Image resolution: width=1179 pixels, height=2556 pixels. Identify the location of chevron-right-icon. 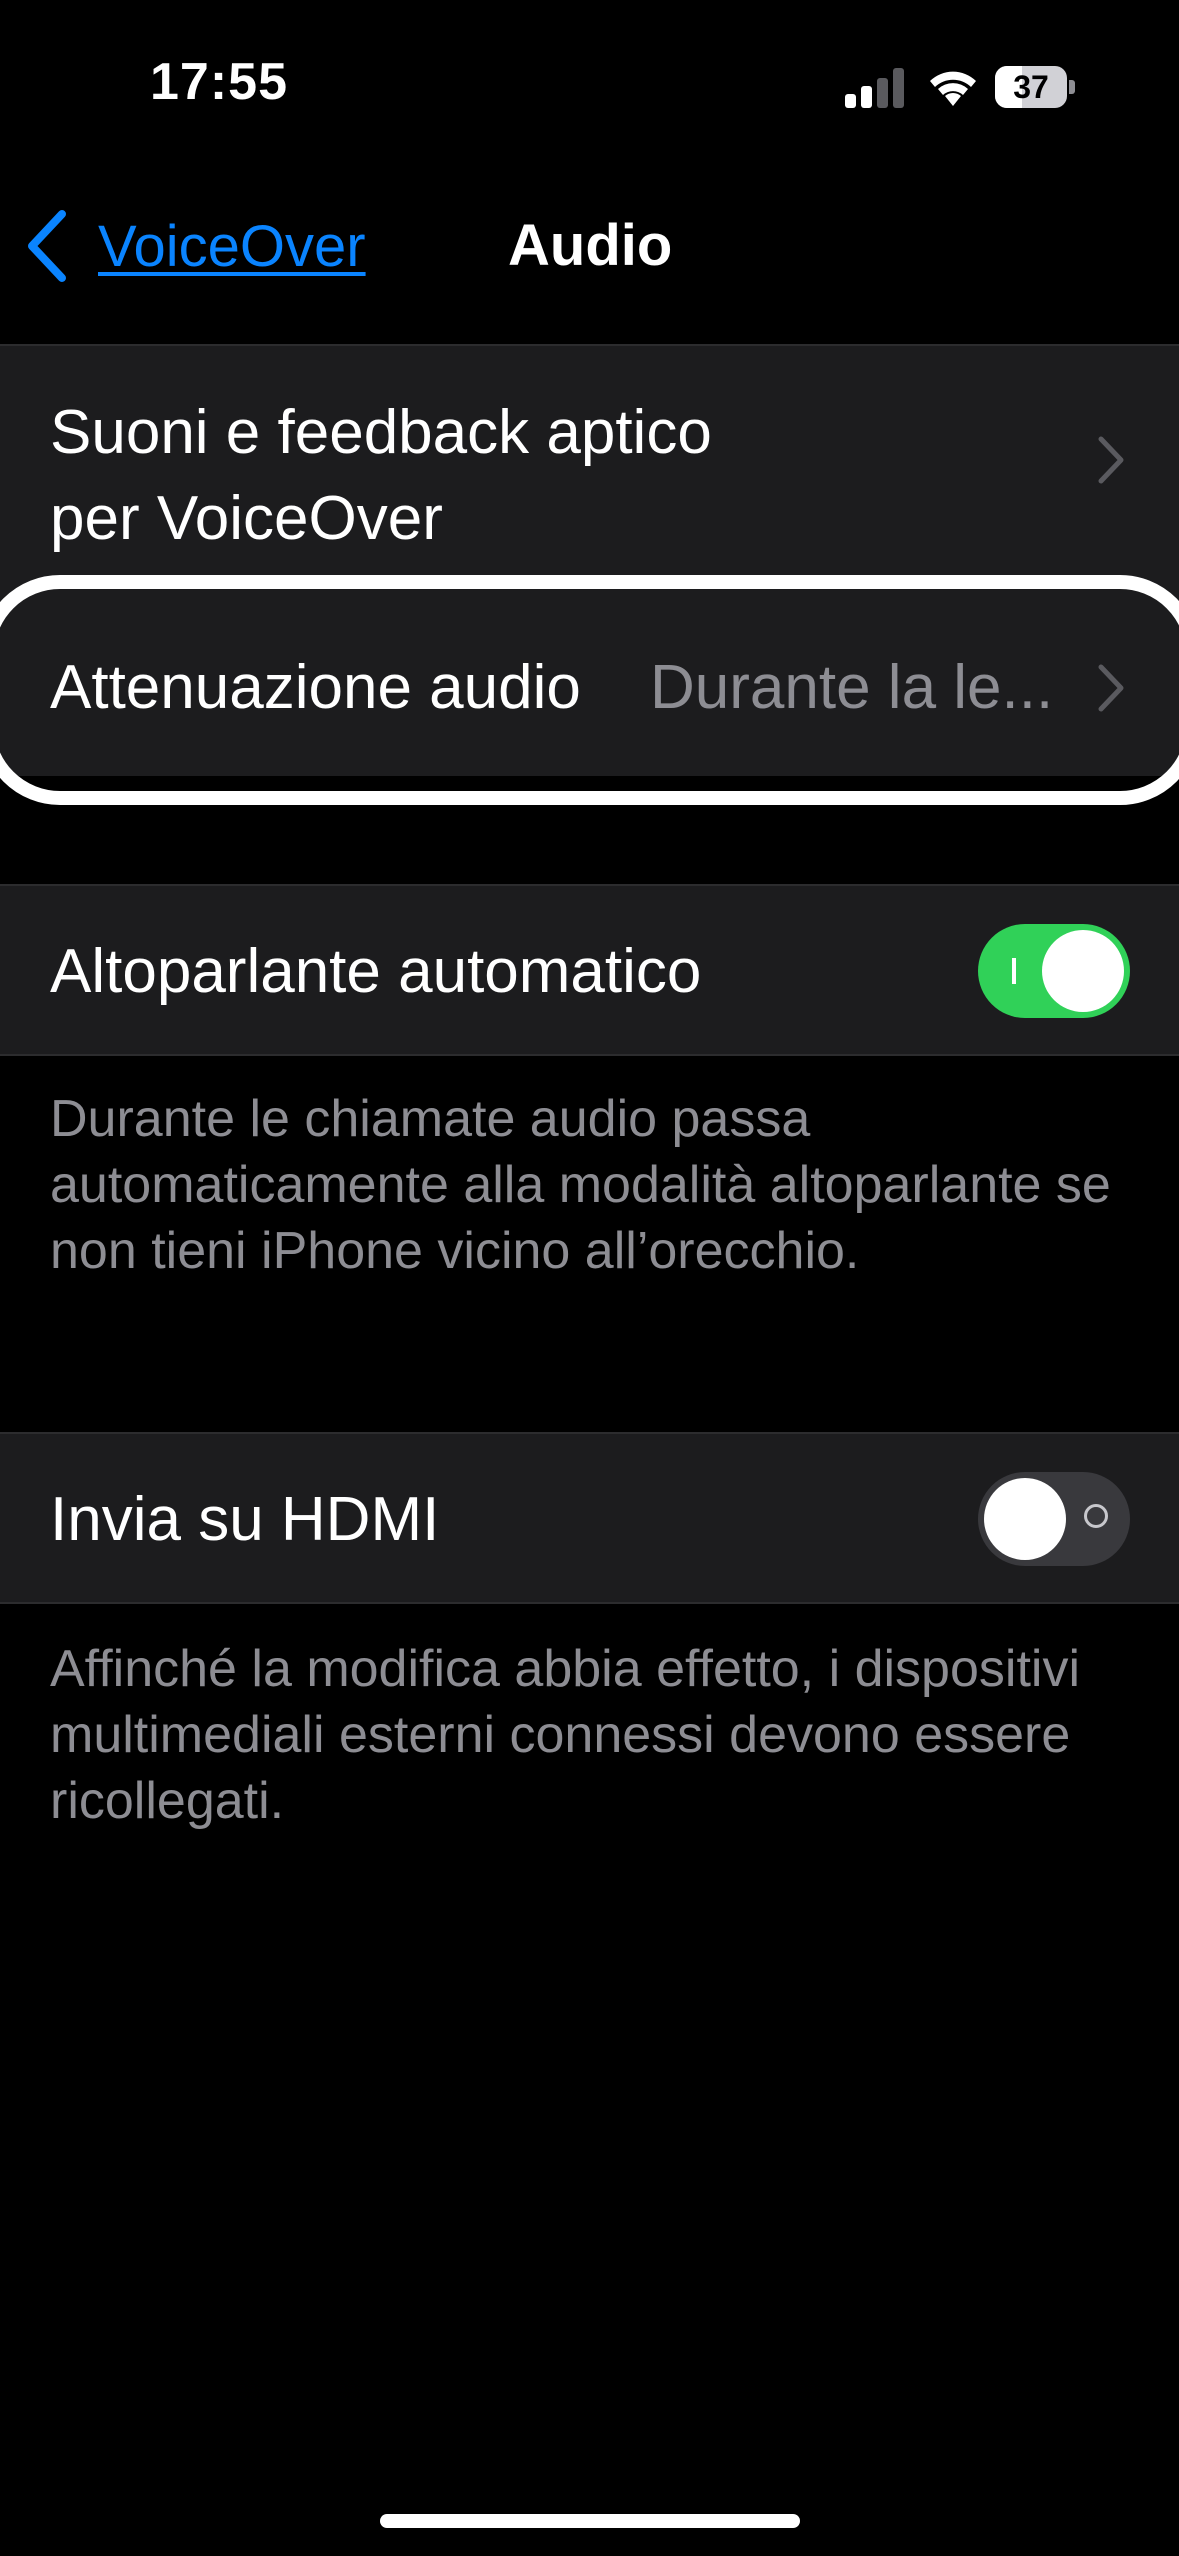
(1111, 460).